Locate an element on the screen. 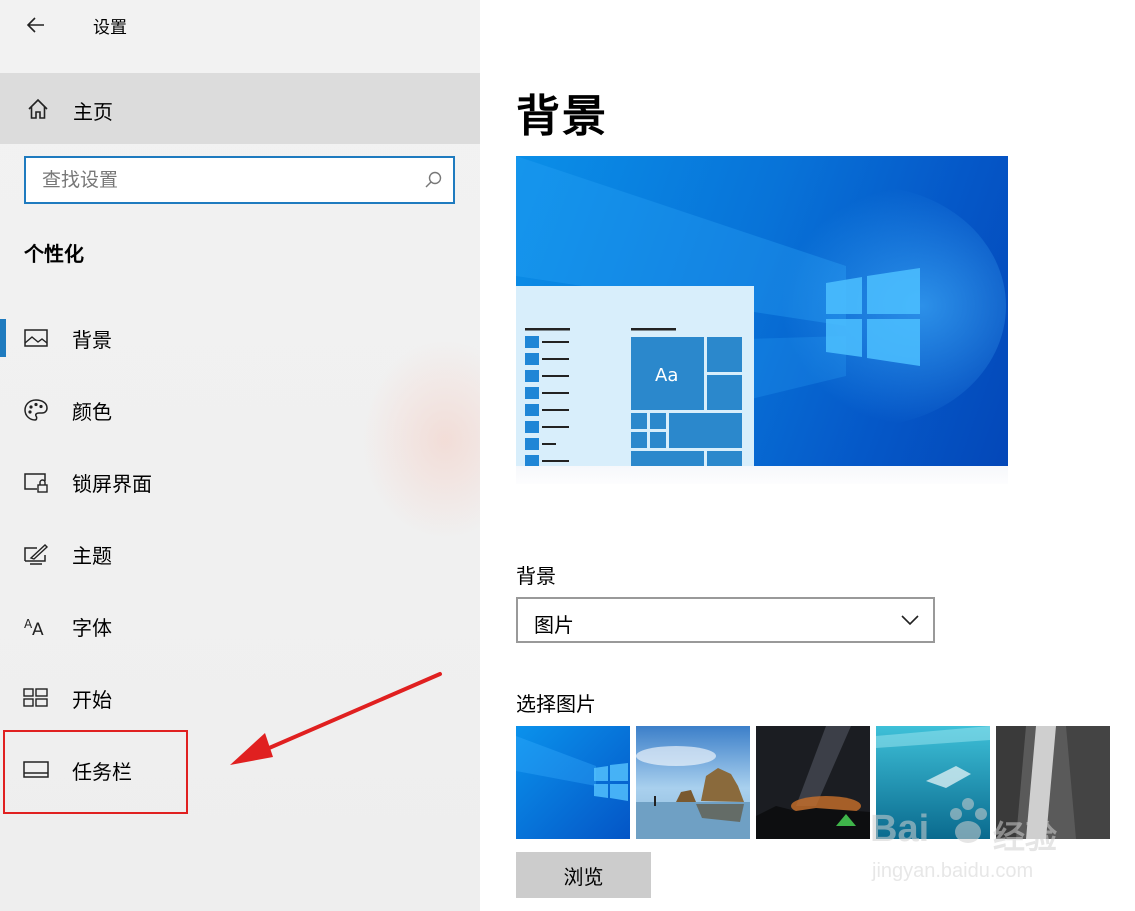  svg-text: A is located at coordinates (38, 629).